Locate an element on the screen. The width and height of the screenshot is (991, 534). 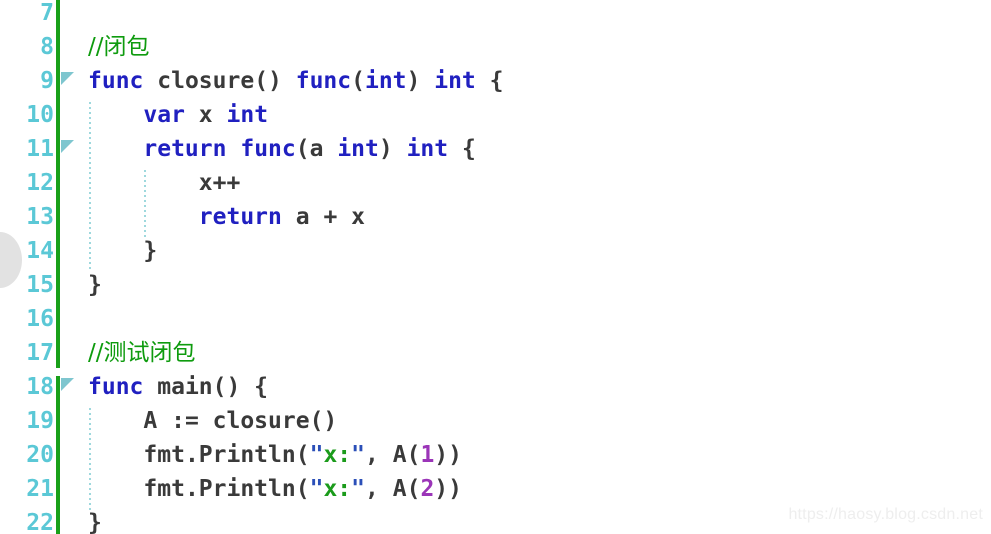
code-line: //闭包 is located at coordinates (119, 47).